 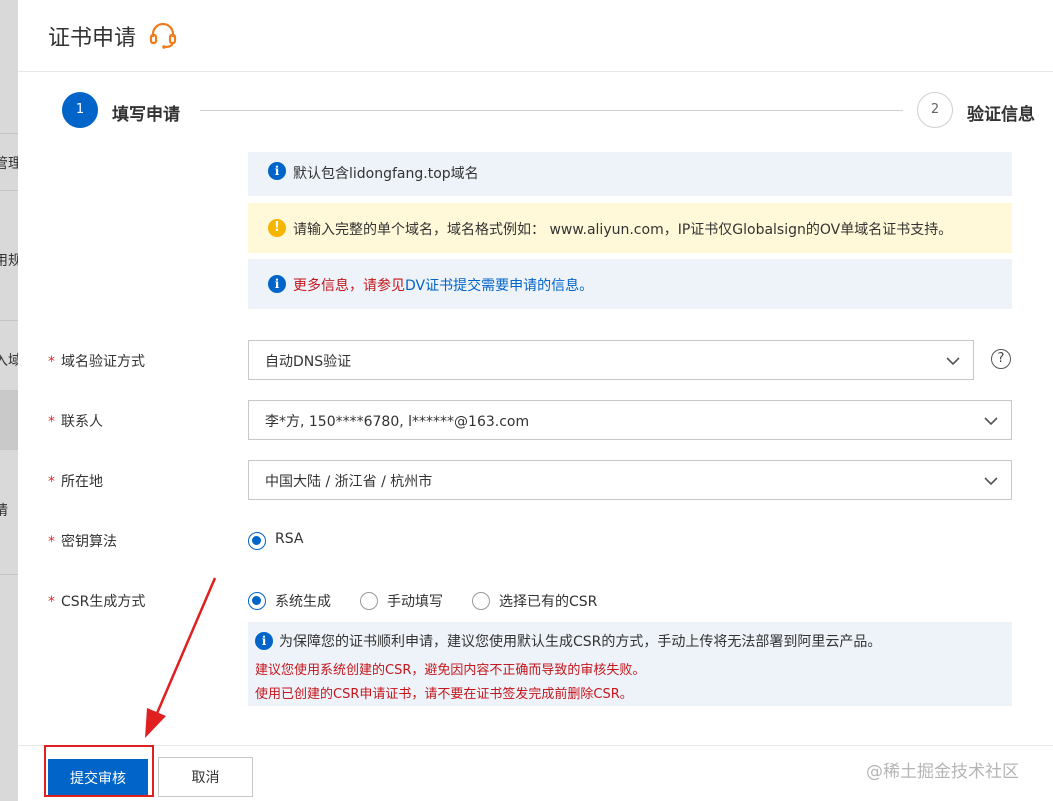 I want to click on csr-existing-label: 选择已有的CSR, so click(x=548, y=601).